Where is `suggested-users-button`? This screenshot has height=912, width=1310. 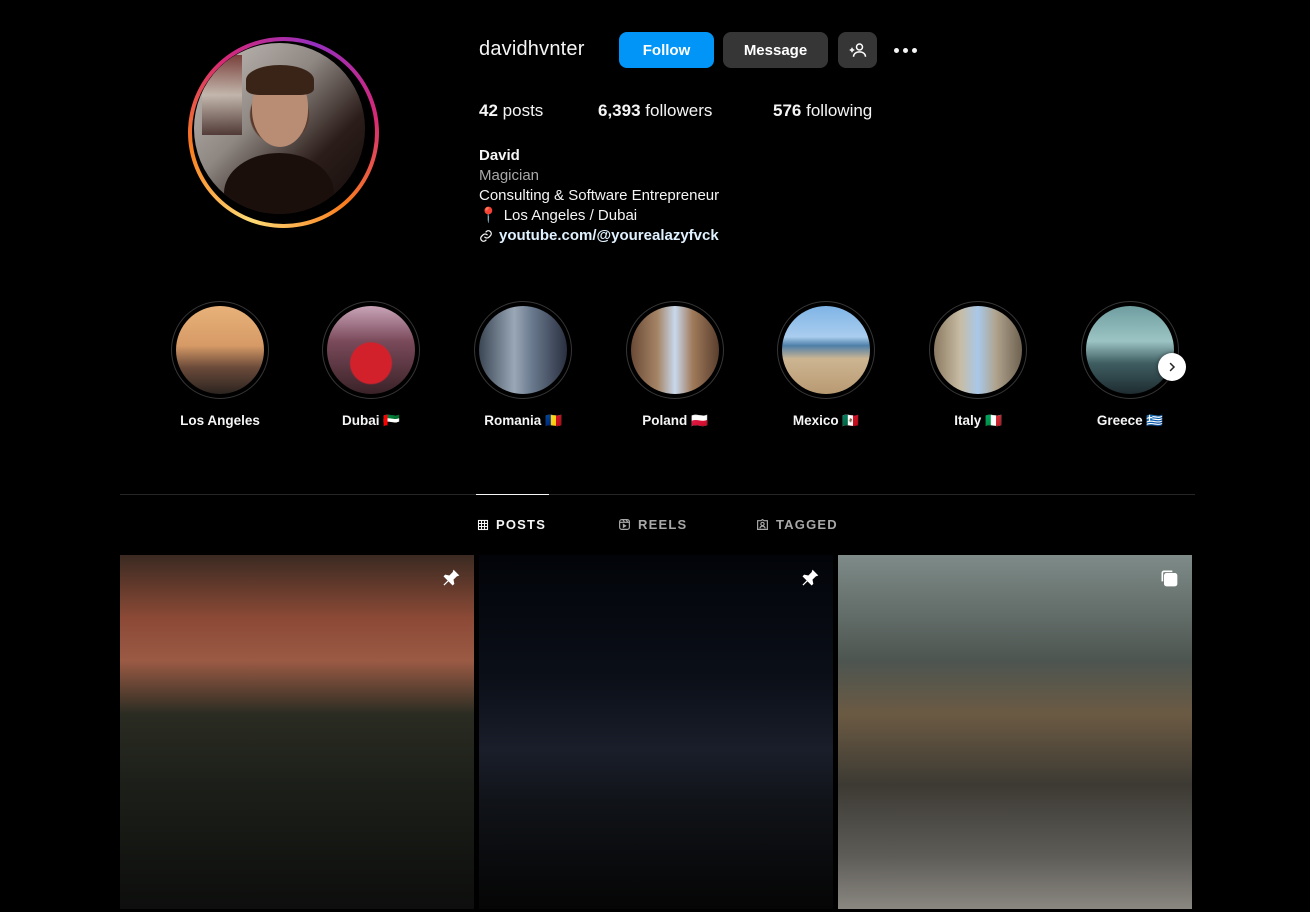
suggested-users-button is located at coordinates (857, 50).